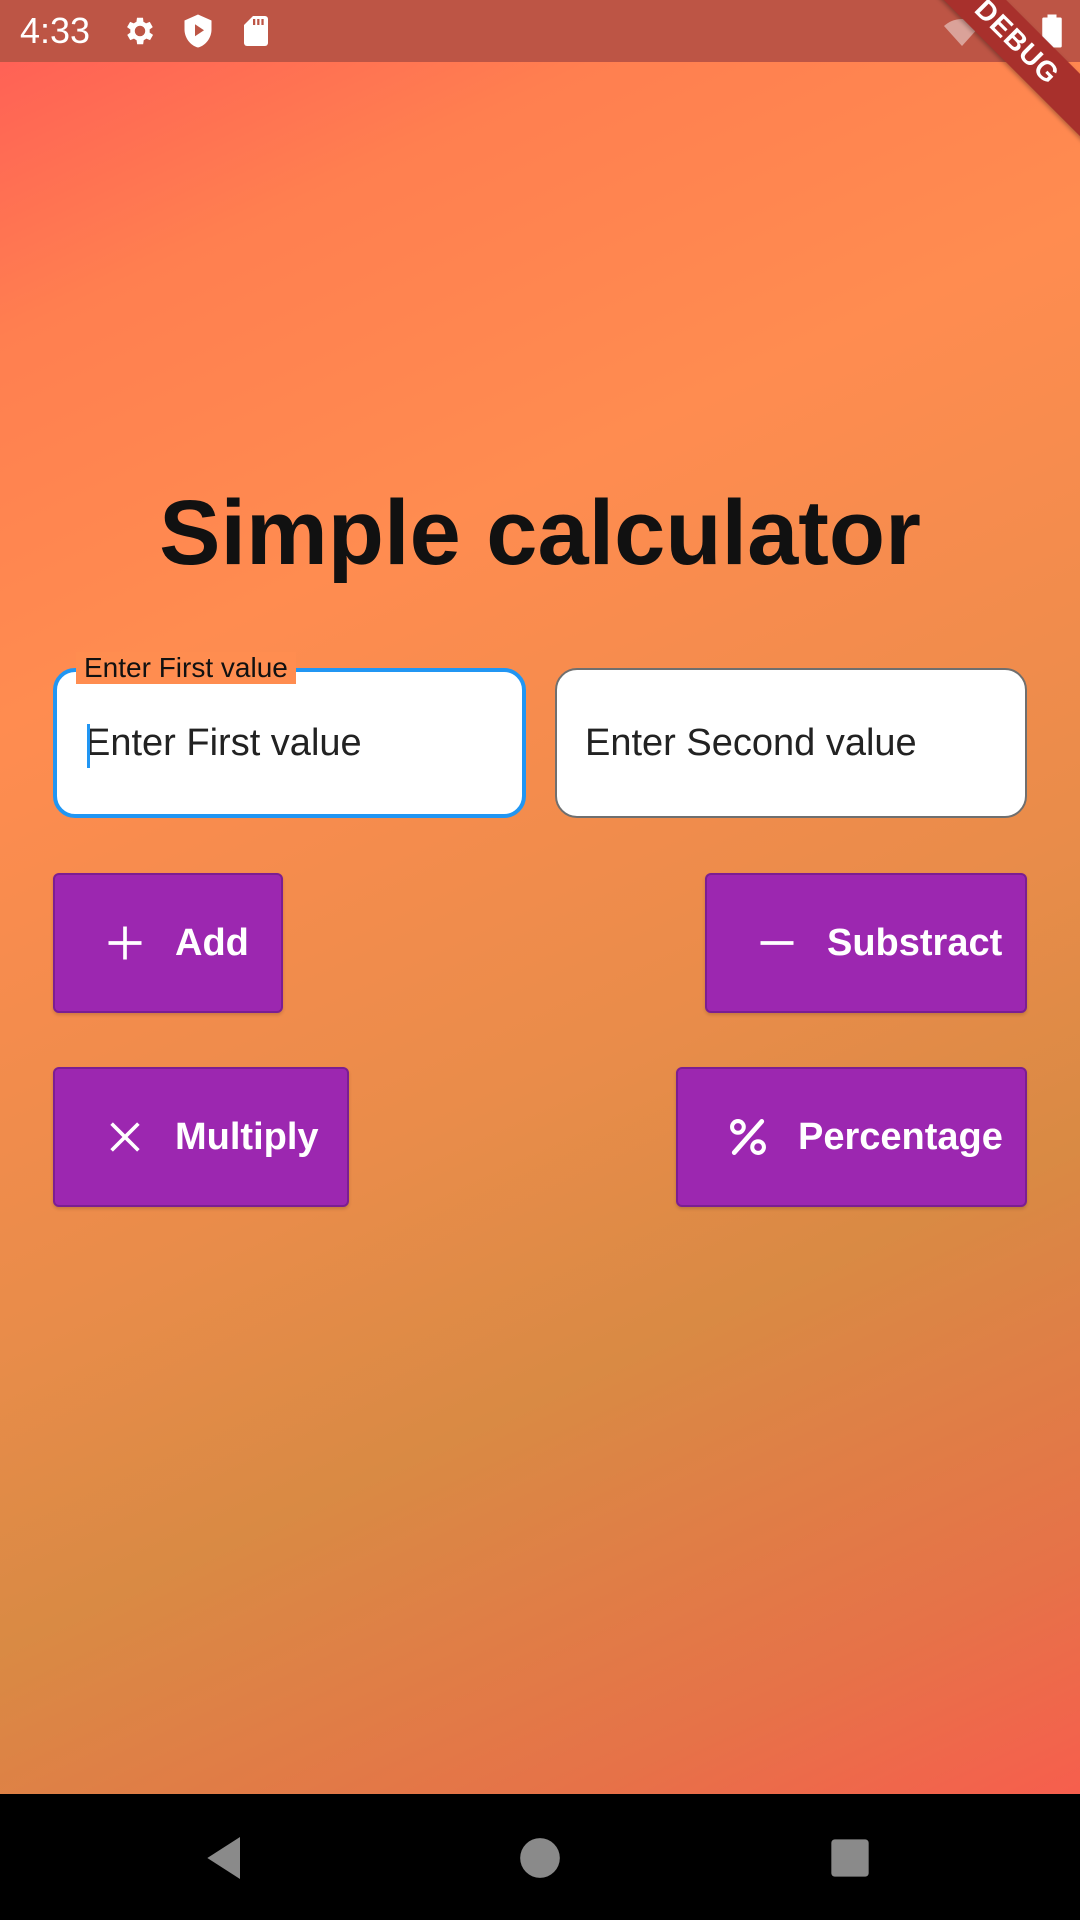  Describe the element at coordinates (140, 31) in the screenshot. I see `gear-icon` at that location.